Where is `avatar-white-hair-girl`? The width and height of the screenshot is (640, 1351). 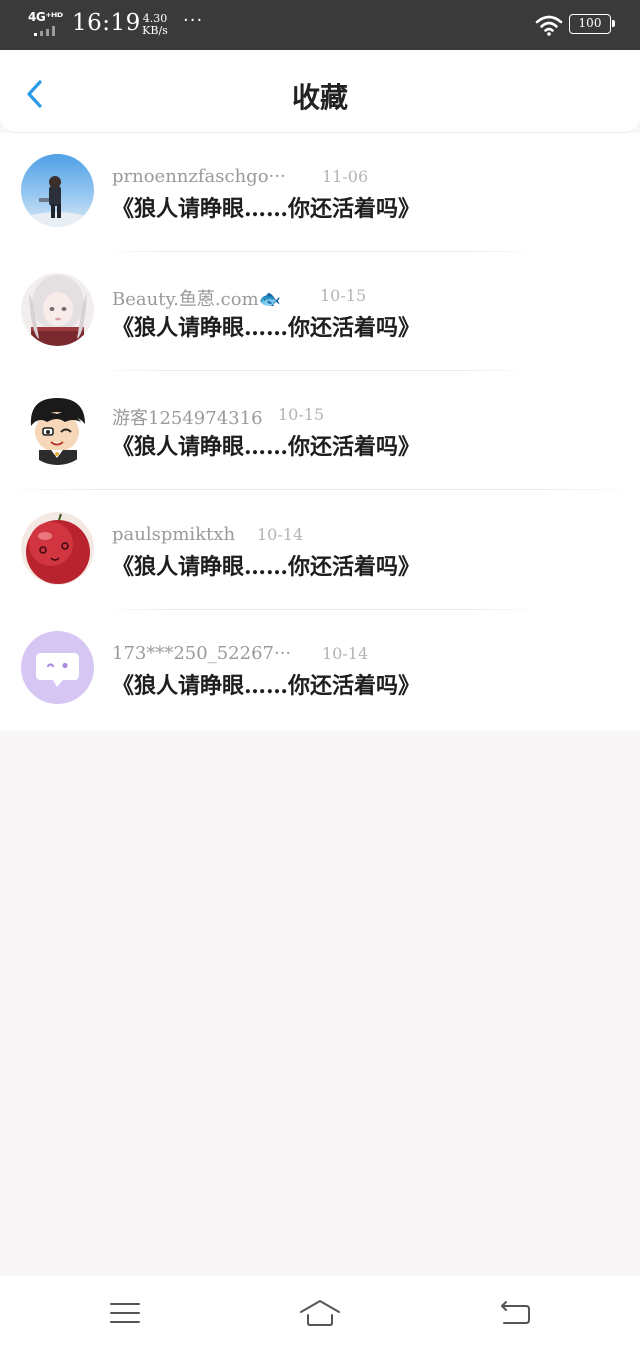
avatar-white-hair-girl is located at coordinates (57, 309).